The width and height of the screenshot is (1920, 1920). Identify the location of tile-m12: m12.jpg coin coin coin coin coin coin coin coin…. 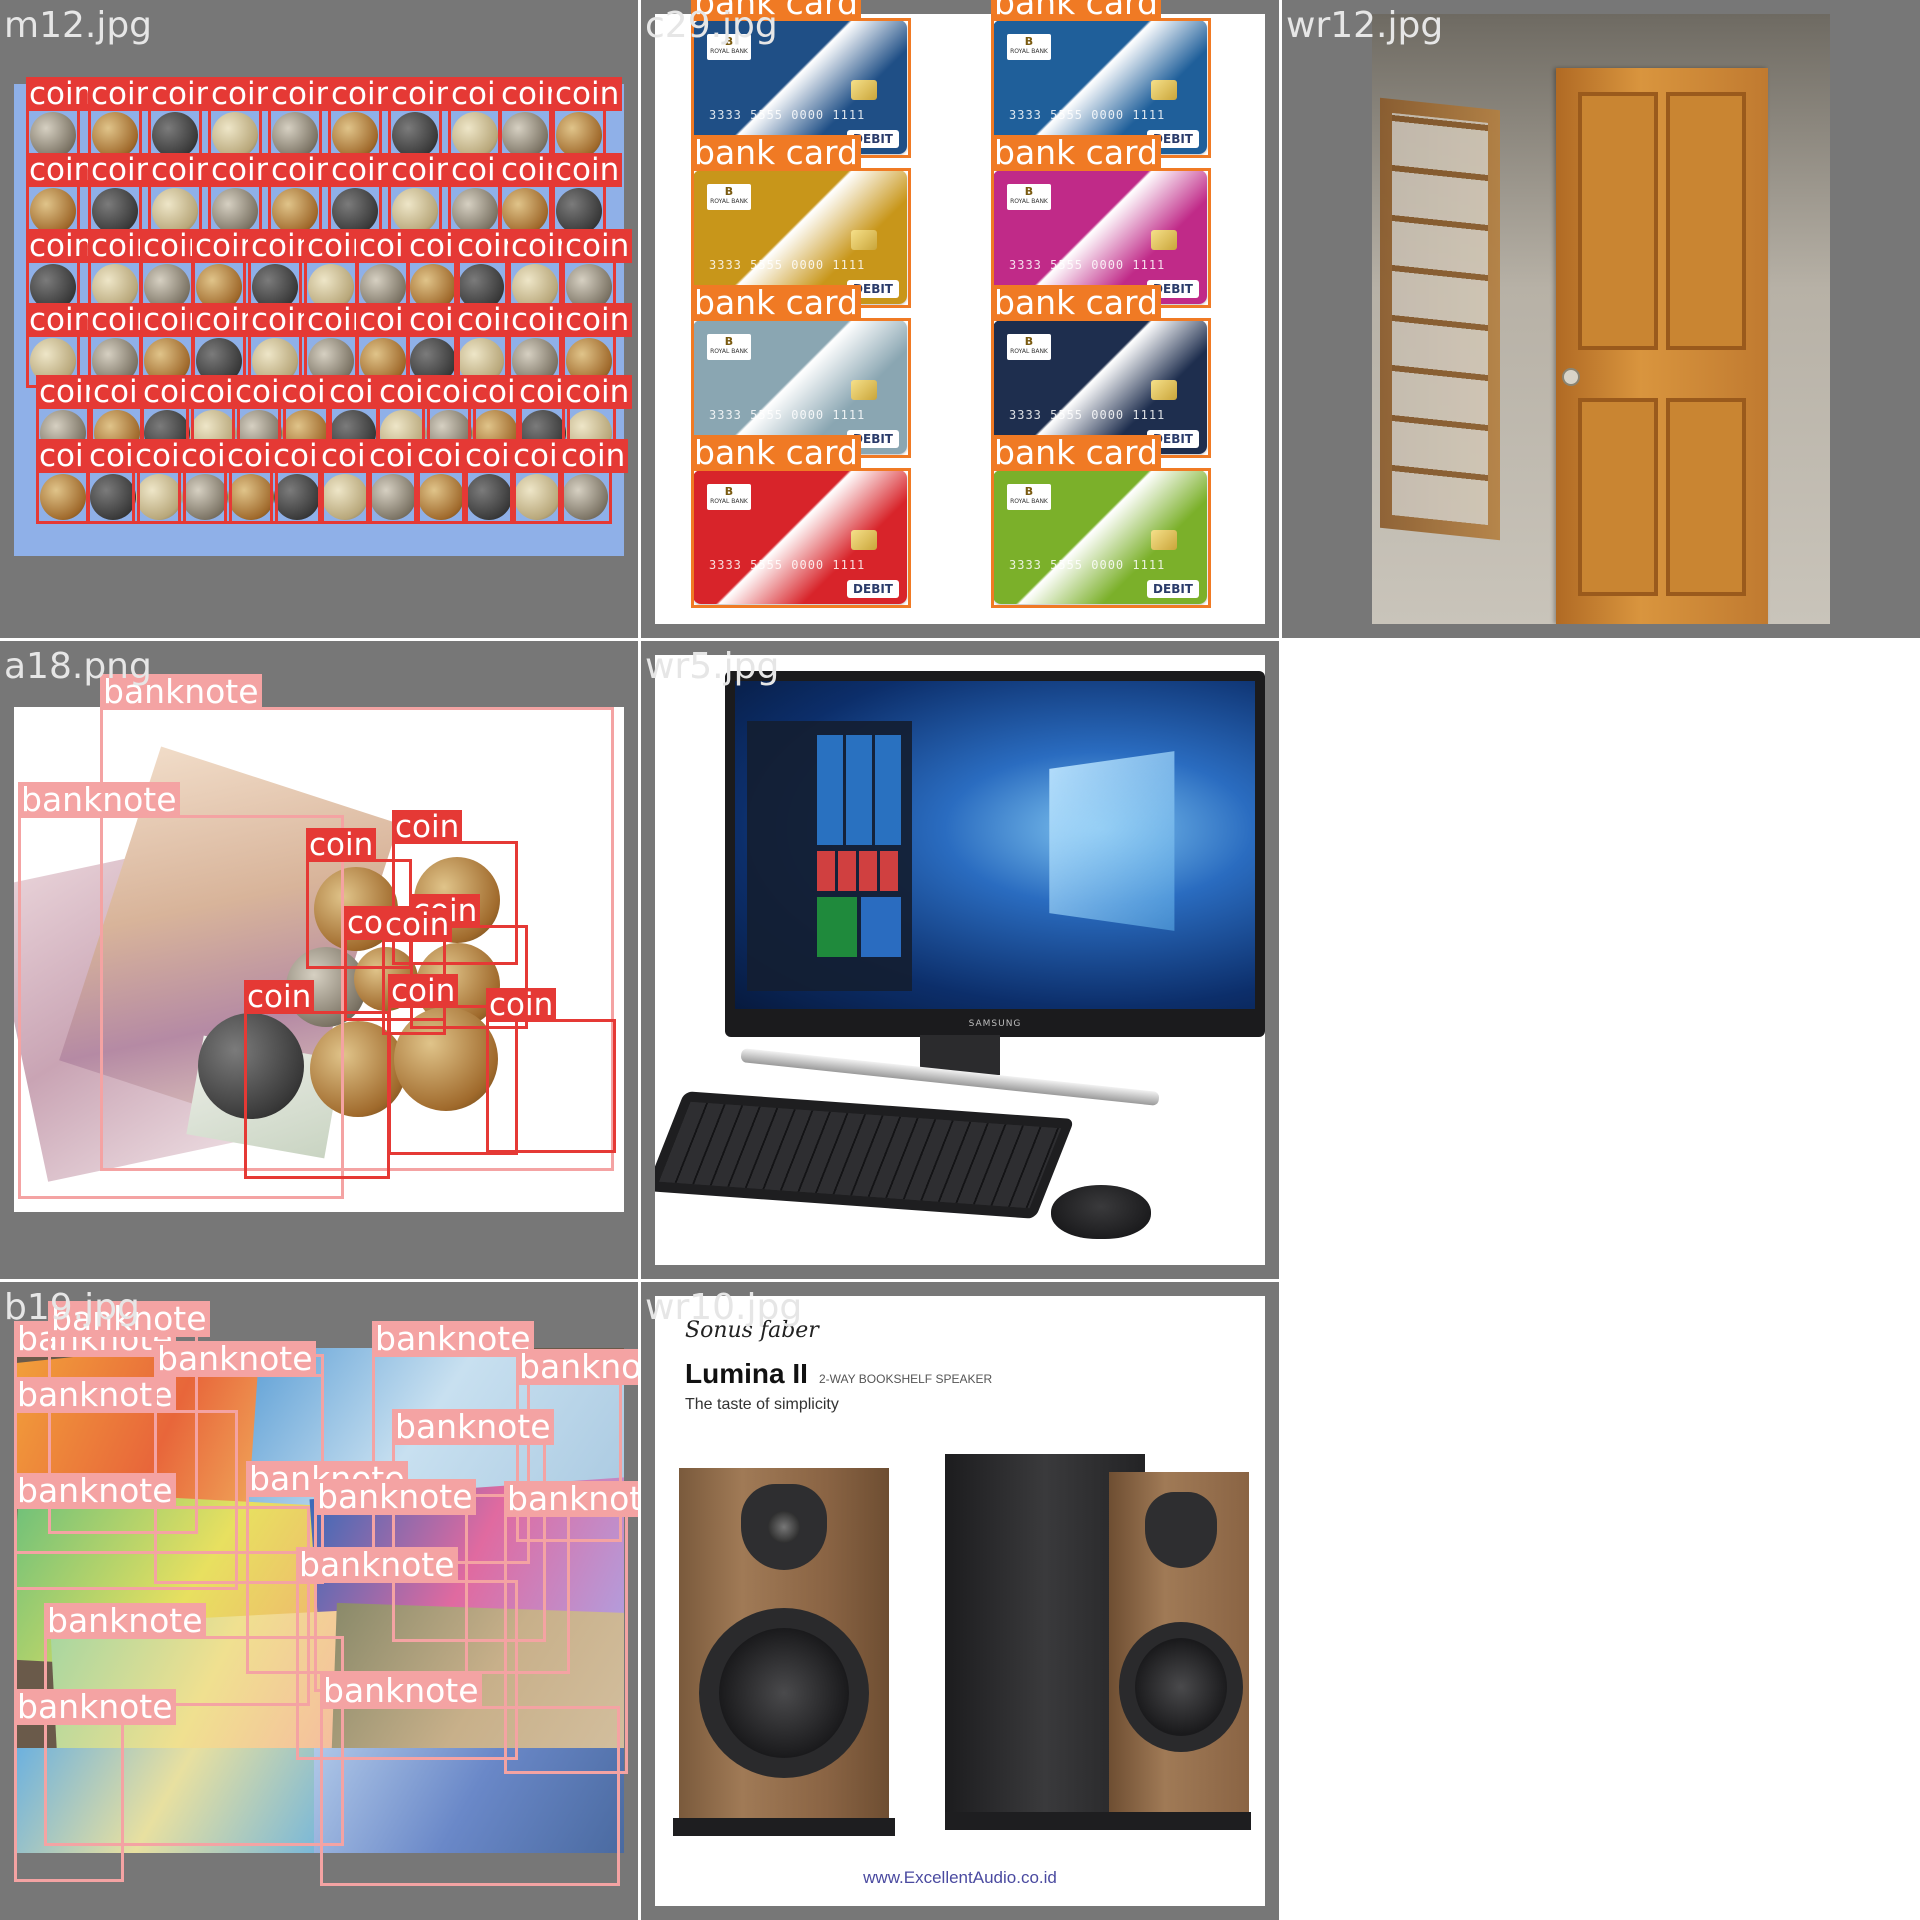
(319, 319).